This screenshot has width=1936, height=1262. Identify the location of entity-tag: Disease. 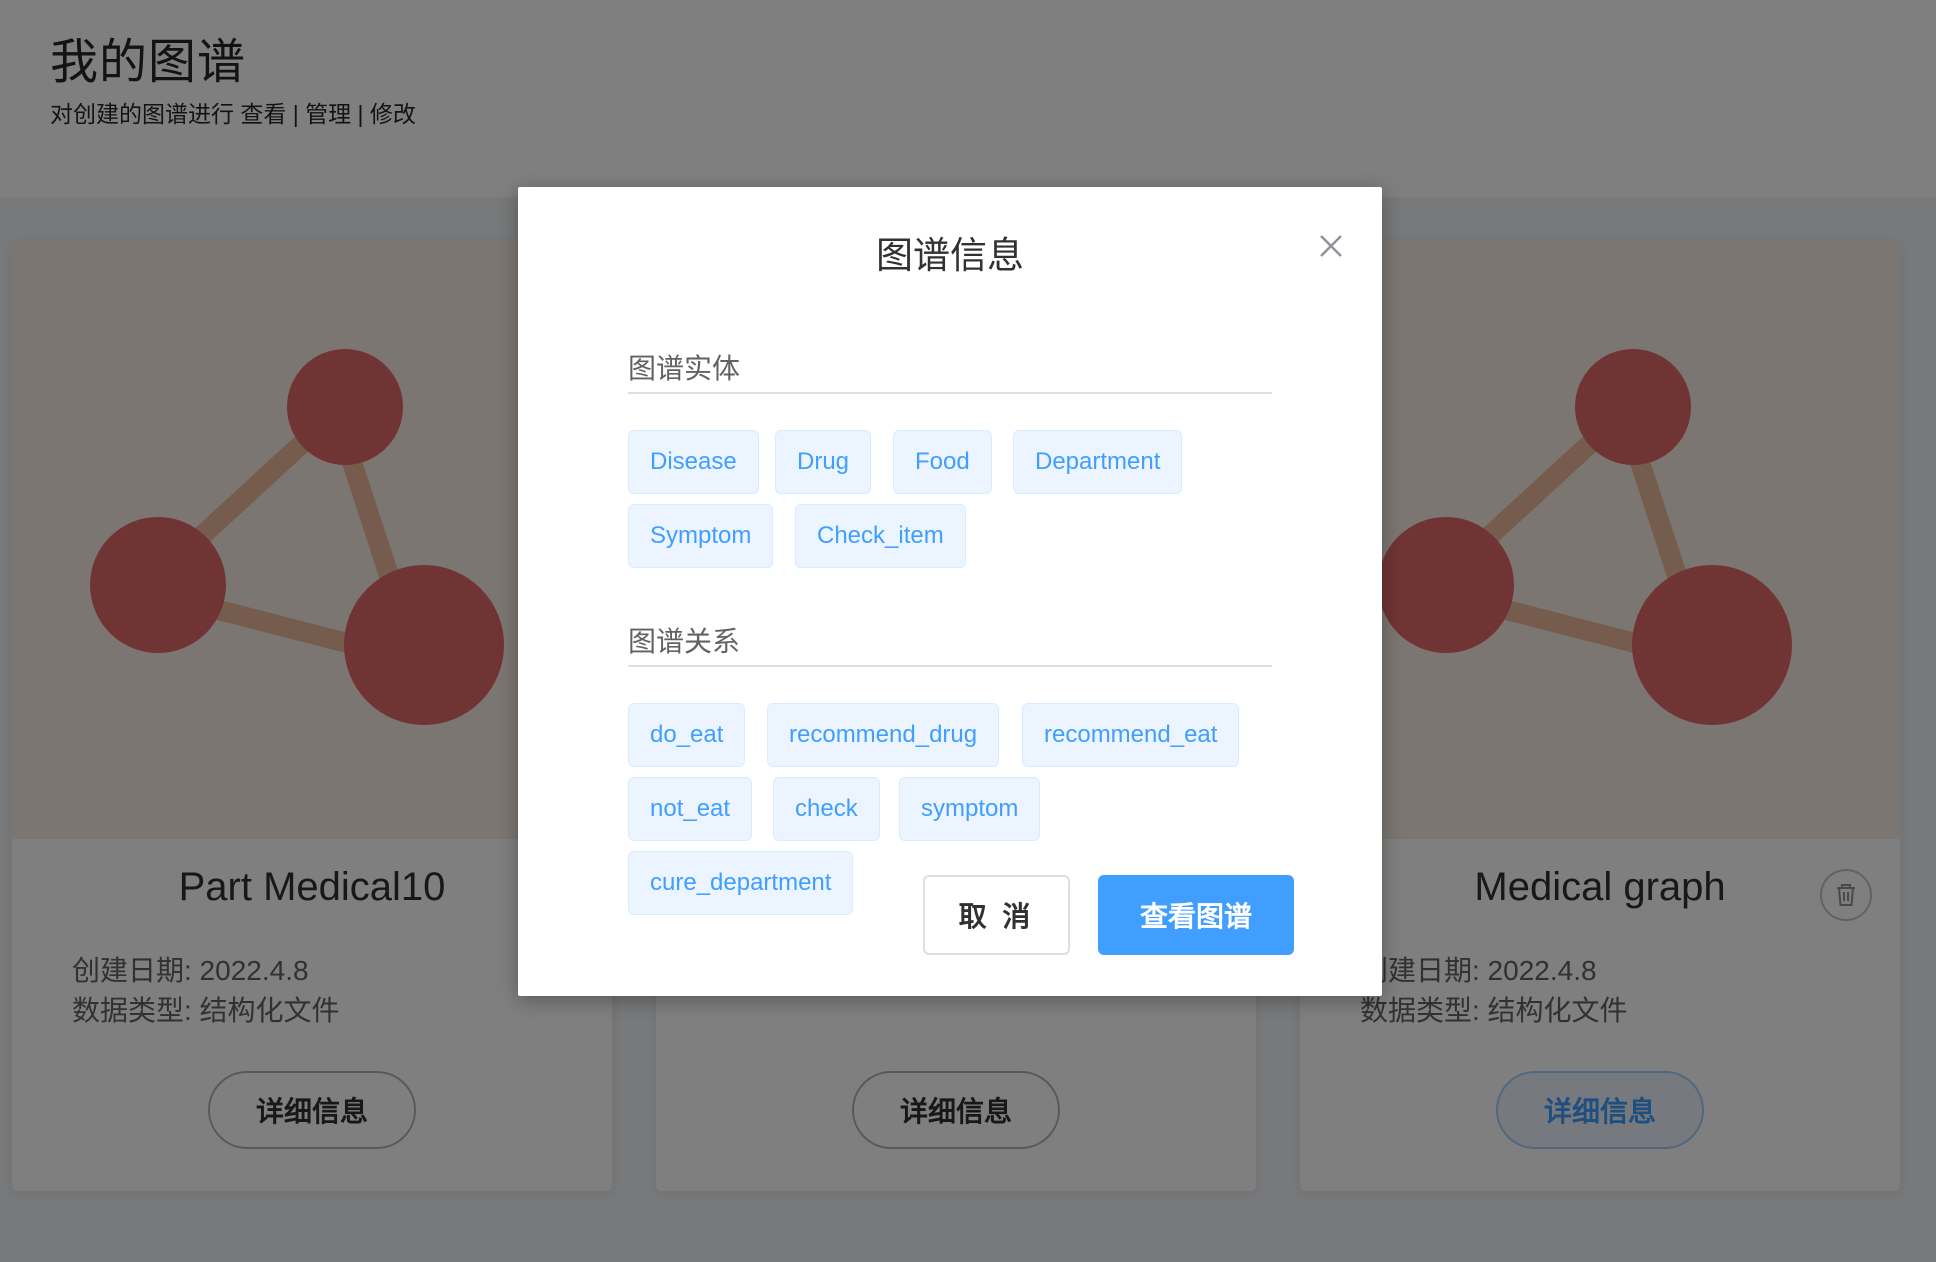
(693, 462).